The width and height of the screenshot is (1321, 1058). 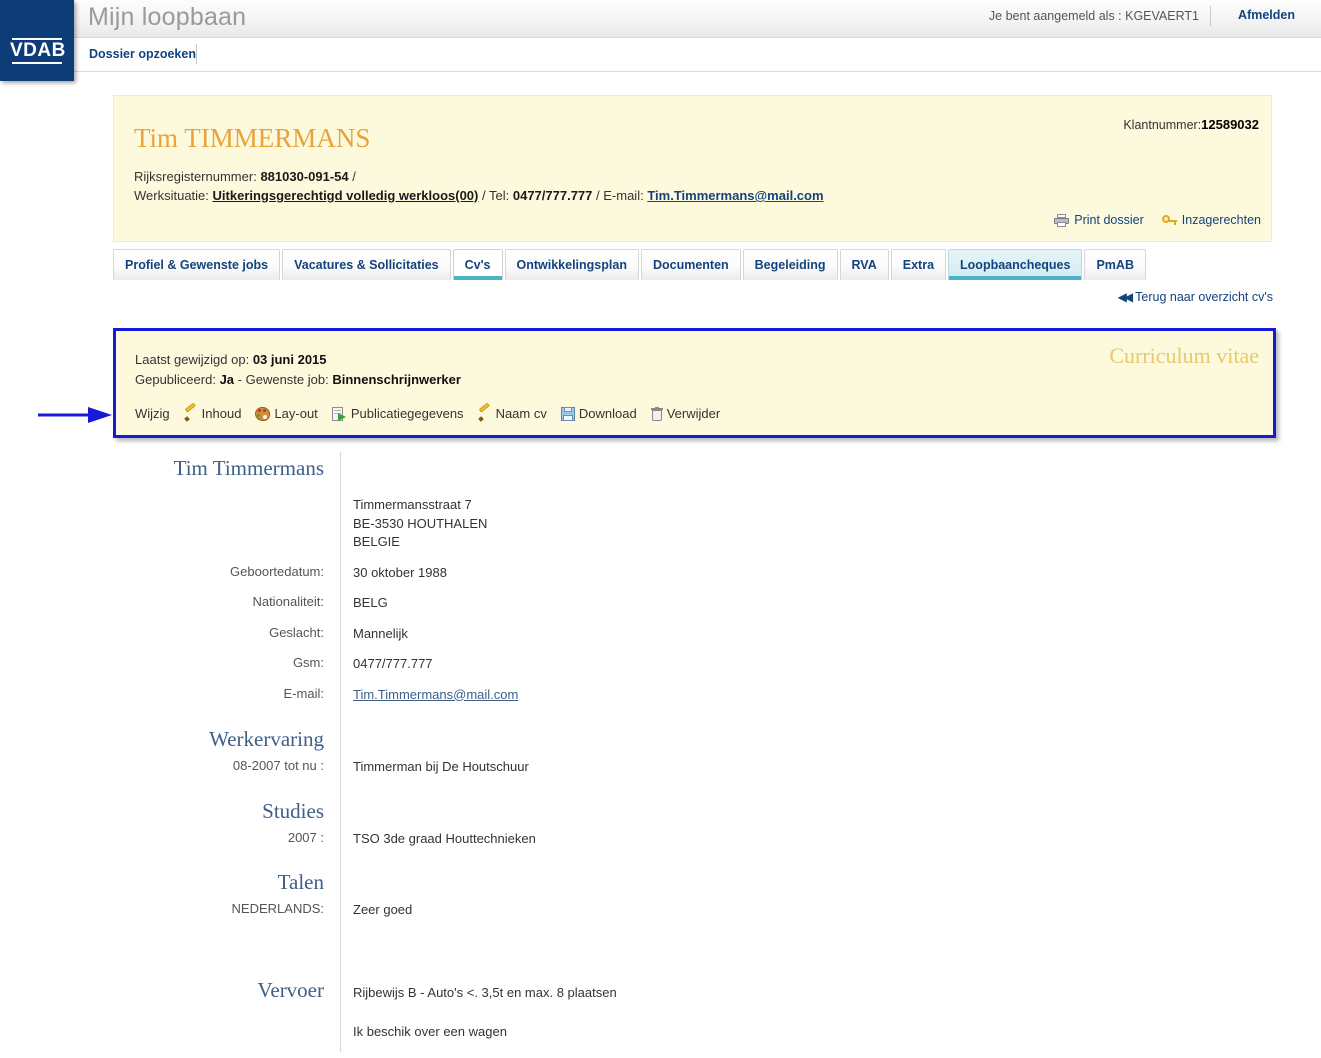 I want to click on cv-geslacht-value: Mannelijk, so click(x=380, y=633).